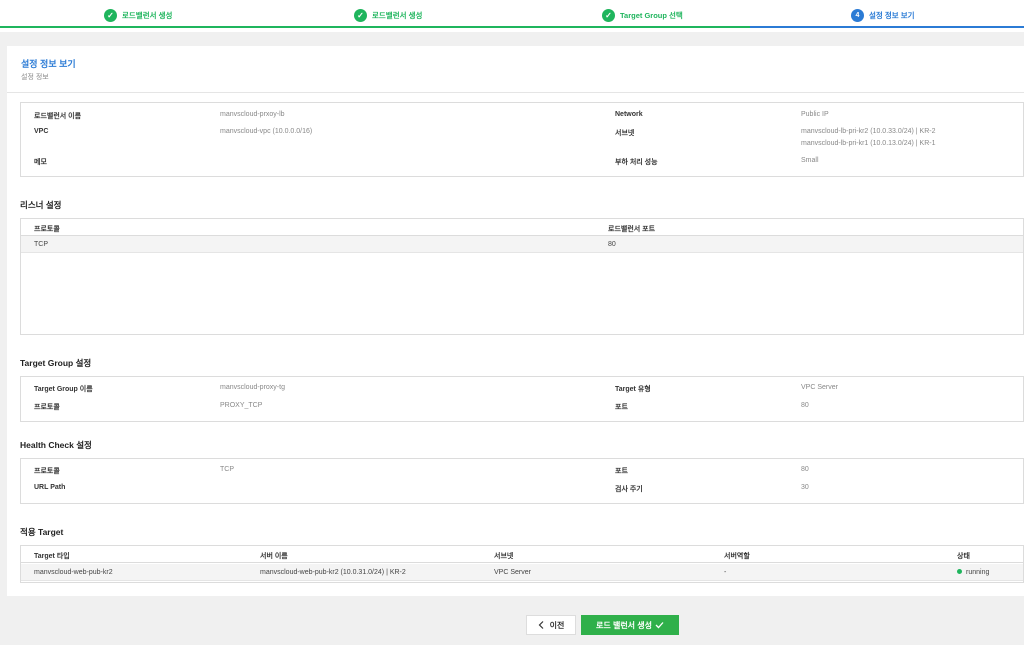  Describe the element at coordinates (73, 572) in the screenshot. I see `table-cell: manvscloud-web-pub-kr2` at that location.